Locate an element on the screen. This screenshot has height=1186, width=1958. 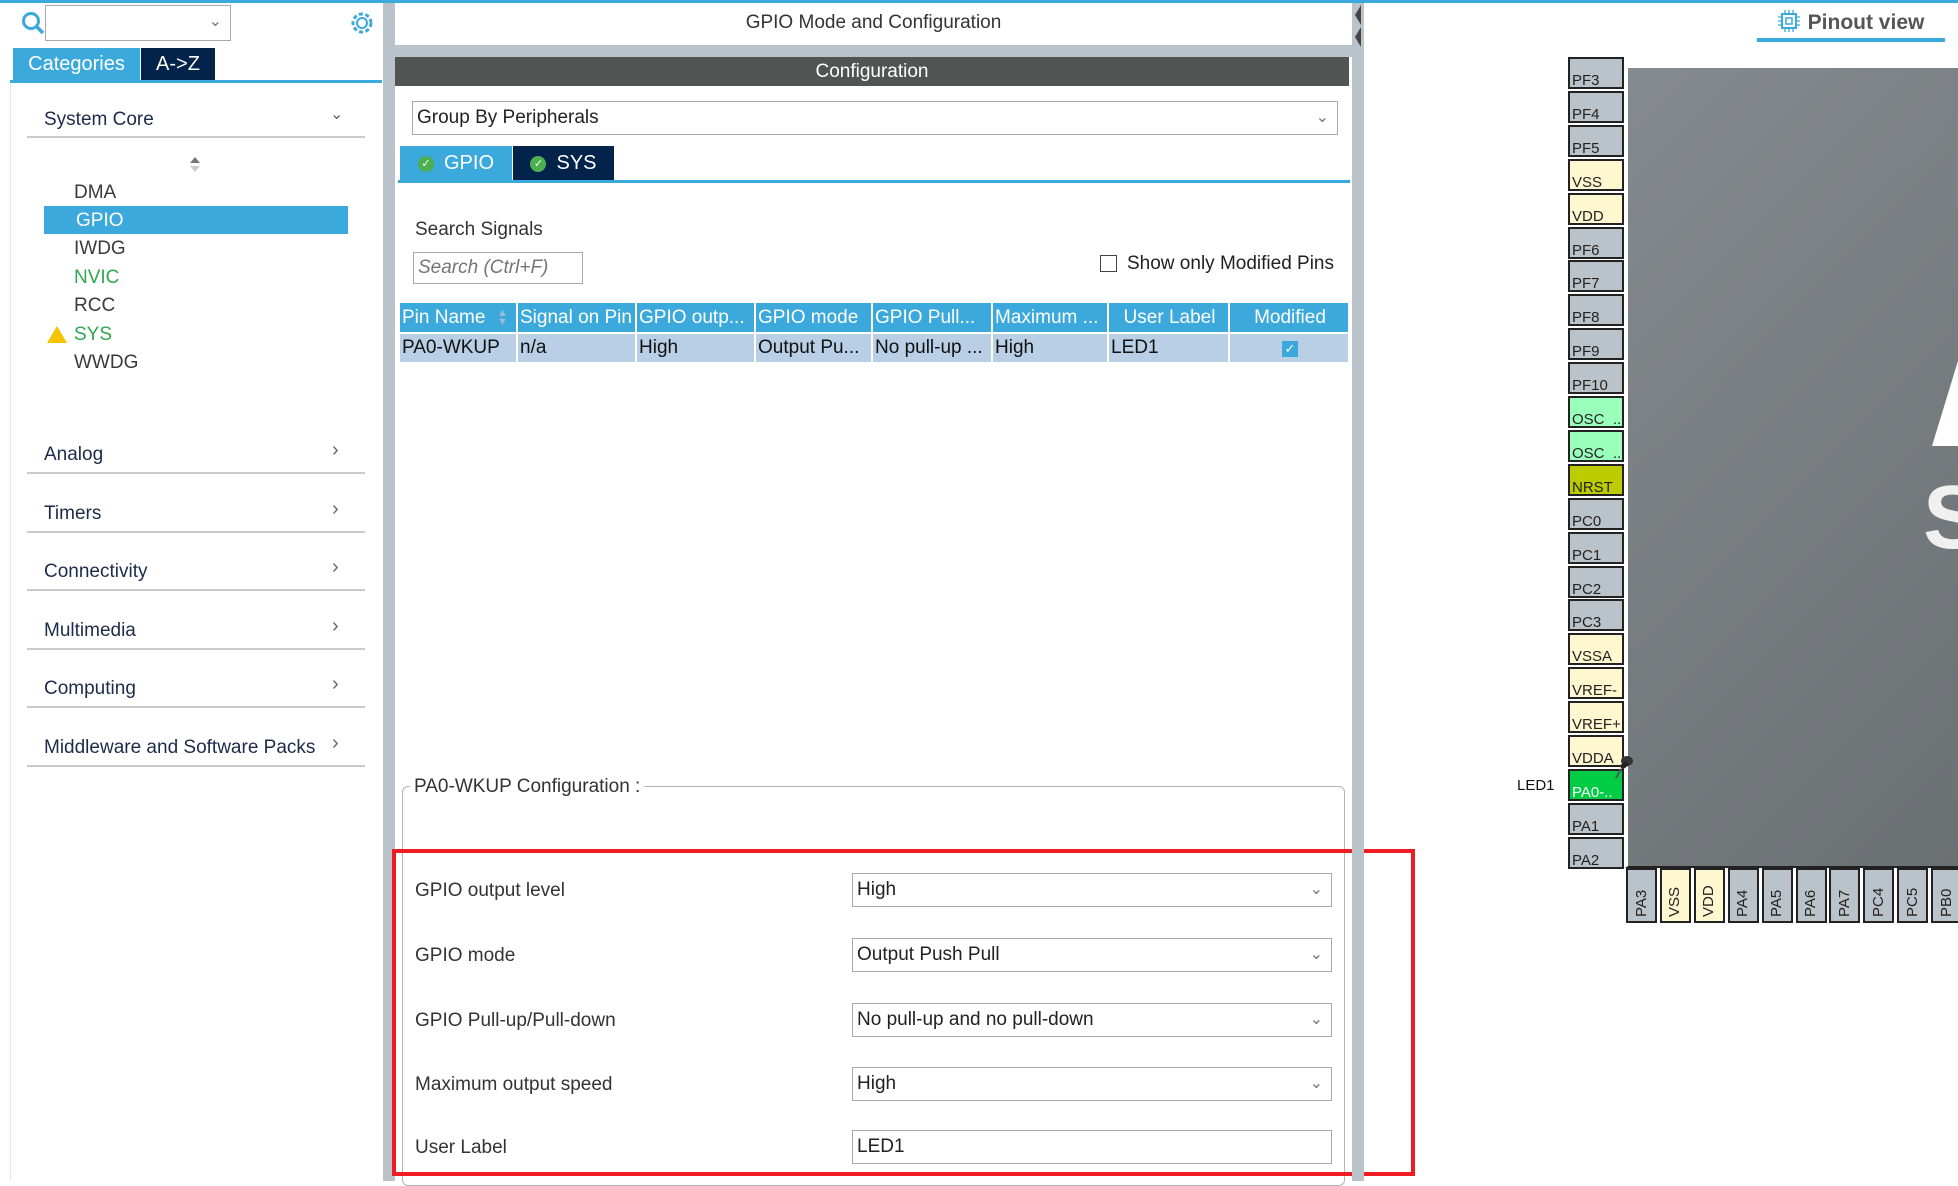
category-timers: Timers is located at coordinates (72, 514).